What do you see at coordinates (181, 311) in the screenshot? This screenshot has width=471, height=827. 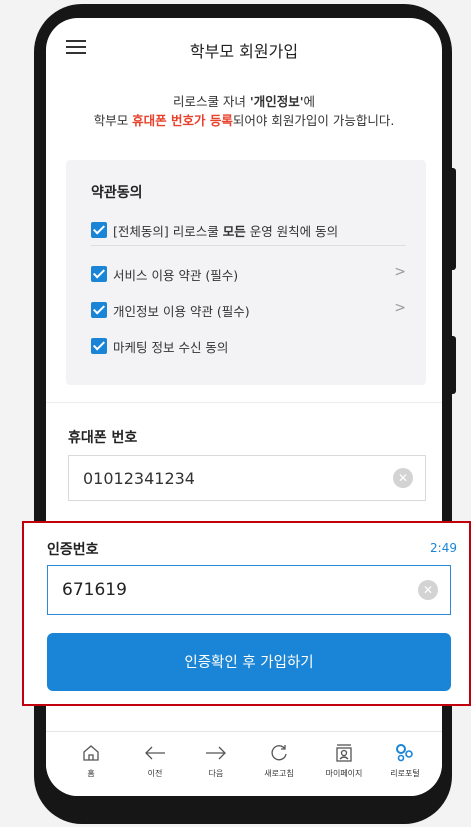 I see `terms-item-label: 개인정보 이용 약관 (필수)` at bounding box center [181, 311].